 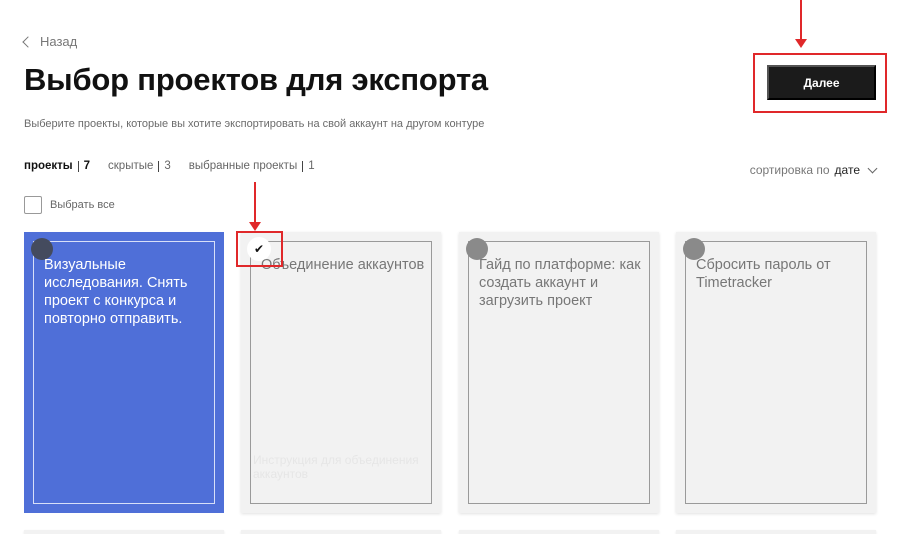 I want to click on tab-hidden: скрытые 3, so click(x=139, y=166).